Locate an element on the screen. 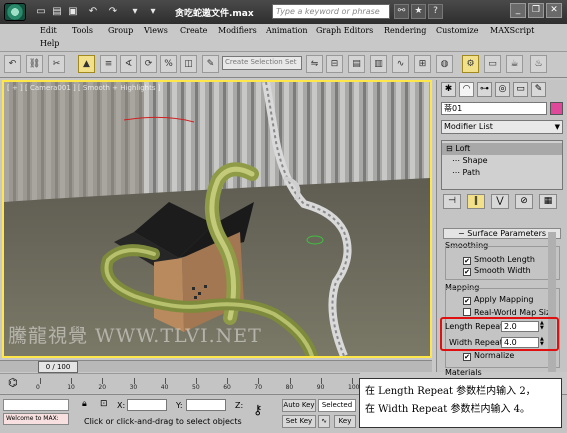 The height and width of the screenshot is (433, 567). auto-key-button: Auto Key is located at coordinates (299, 405).